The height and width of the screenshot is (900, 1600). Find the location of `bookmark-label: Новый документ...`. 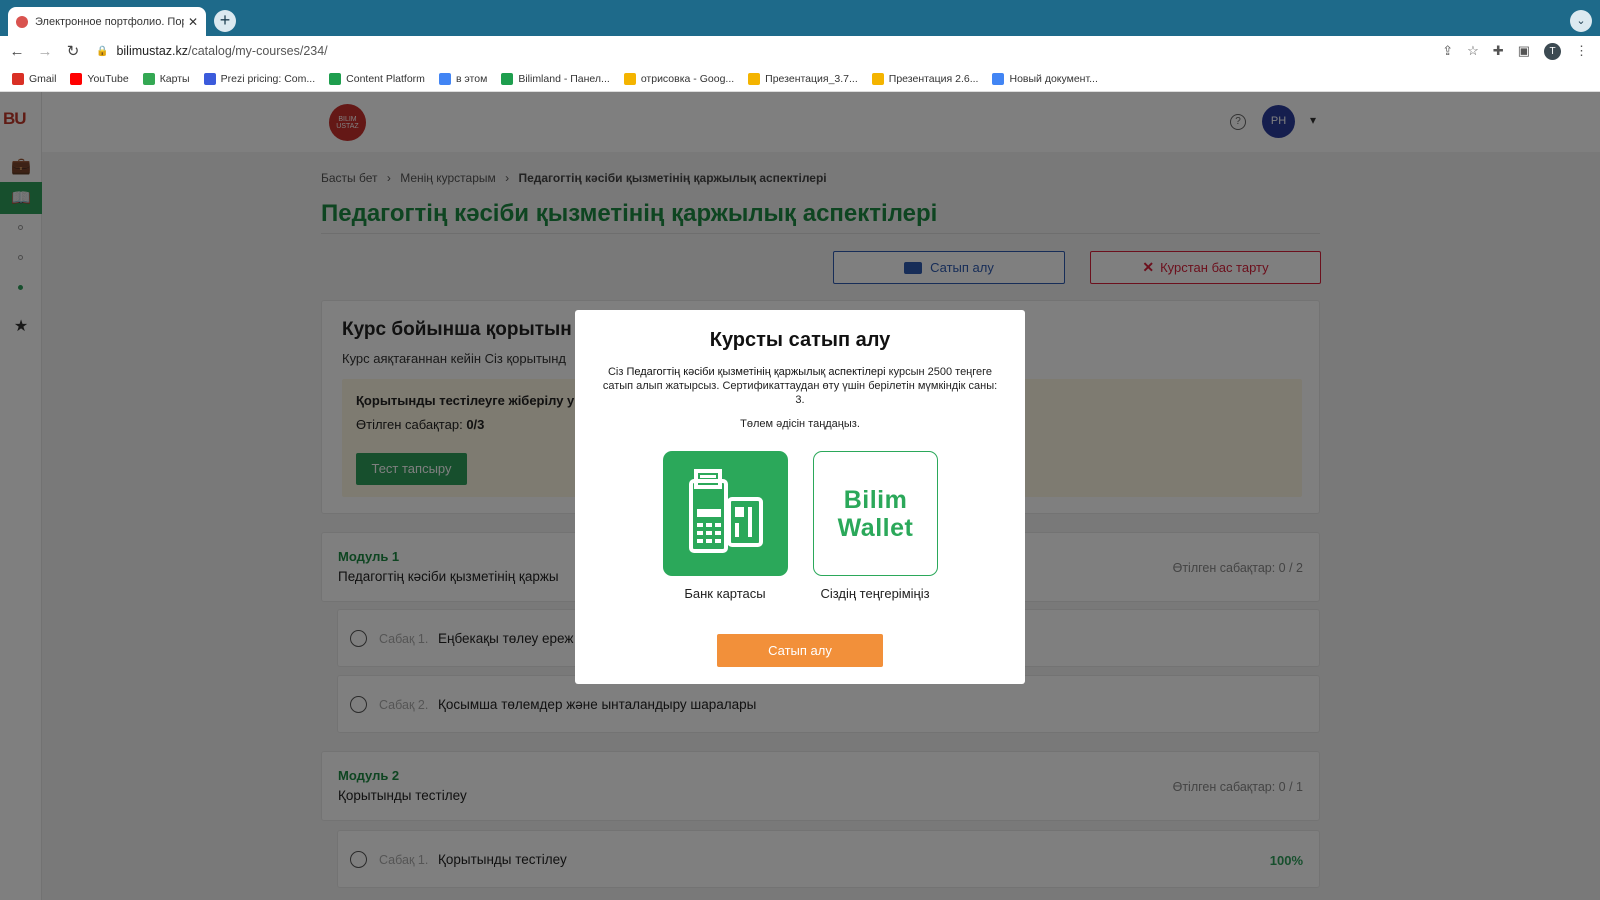

bookmark-label: Новый документ... is located at coordinates (1053, 78).